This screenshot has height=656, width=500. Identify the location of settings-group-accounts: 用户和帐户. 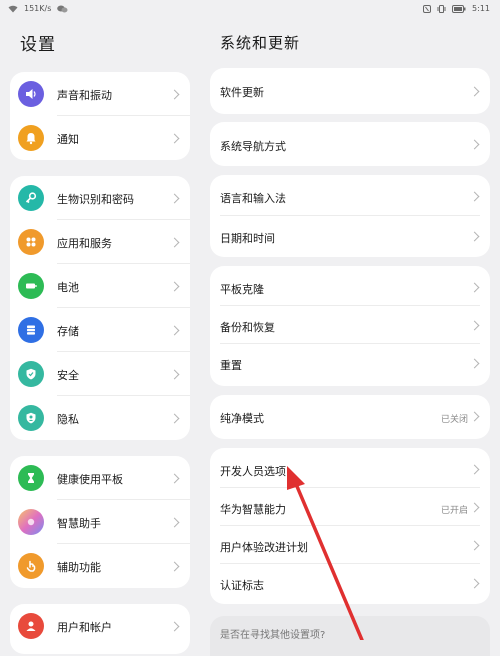
(100, 629).